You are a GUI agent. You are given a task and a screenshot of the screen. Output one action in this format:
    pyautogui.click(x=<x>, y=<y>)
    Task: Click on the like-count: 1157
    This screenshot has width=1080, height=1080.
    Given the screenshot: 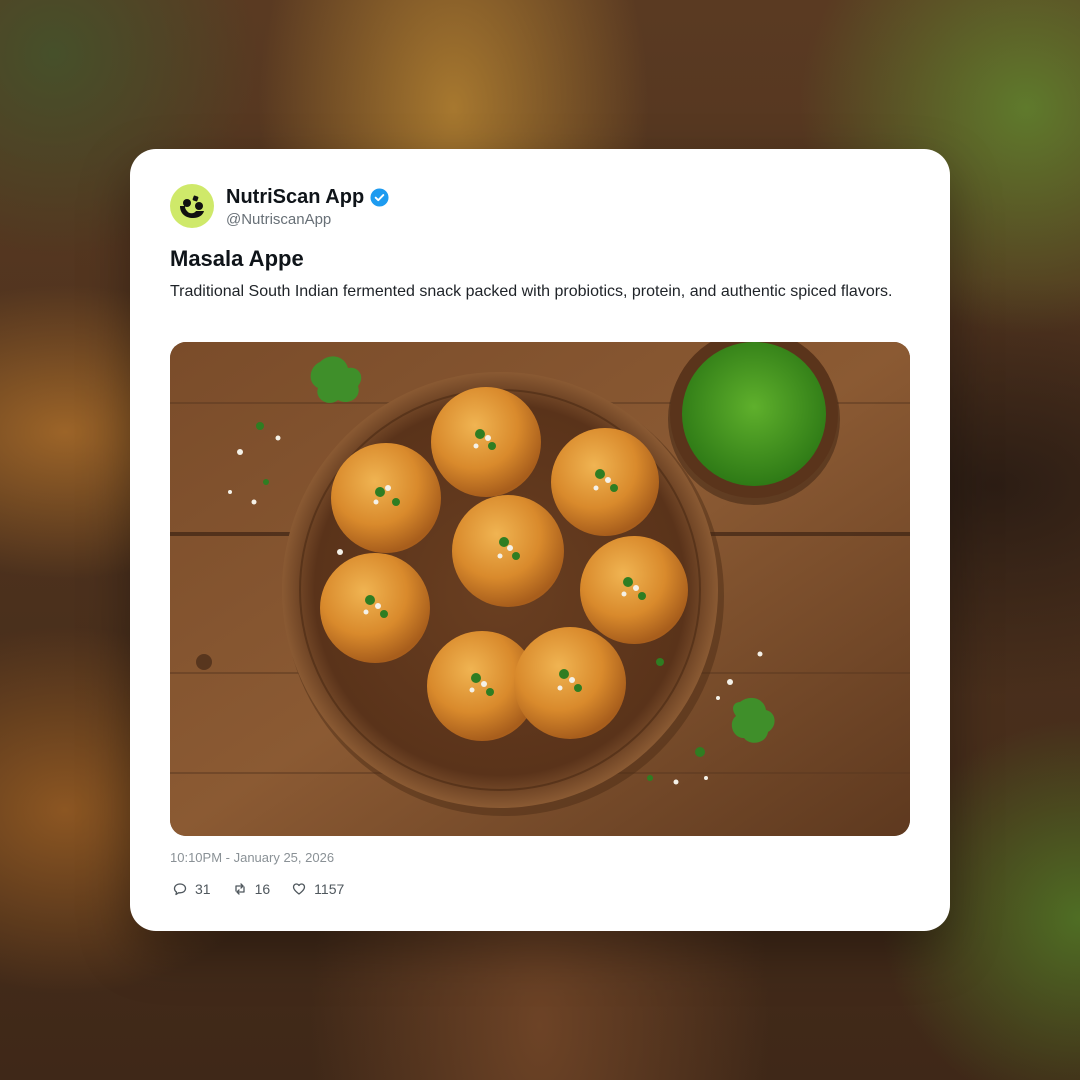 What is the action you would take?
    pyautogui.click(x=329, y=889)
    